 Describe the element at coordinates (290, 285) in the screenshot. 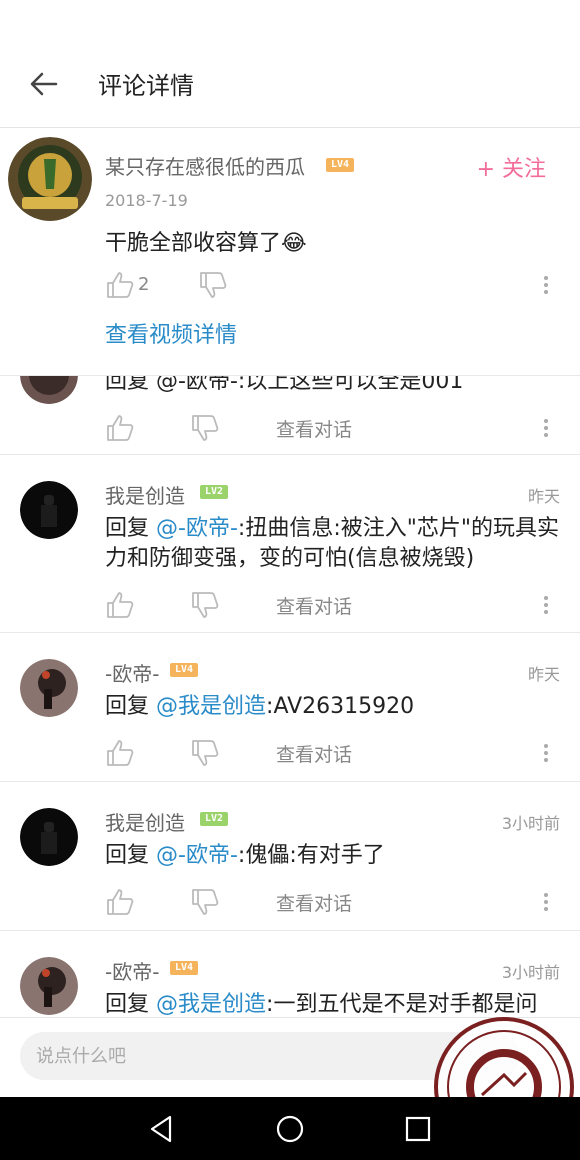

I see `action-row: 2` at that location.